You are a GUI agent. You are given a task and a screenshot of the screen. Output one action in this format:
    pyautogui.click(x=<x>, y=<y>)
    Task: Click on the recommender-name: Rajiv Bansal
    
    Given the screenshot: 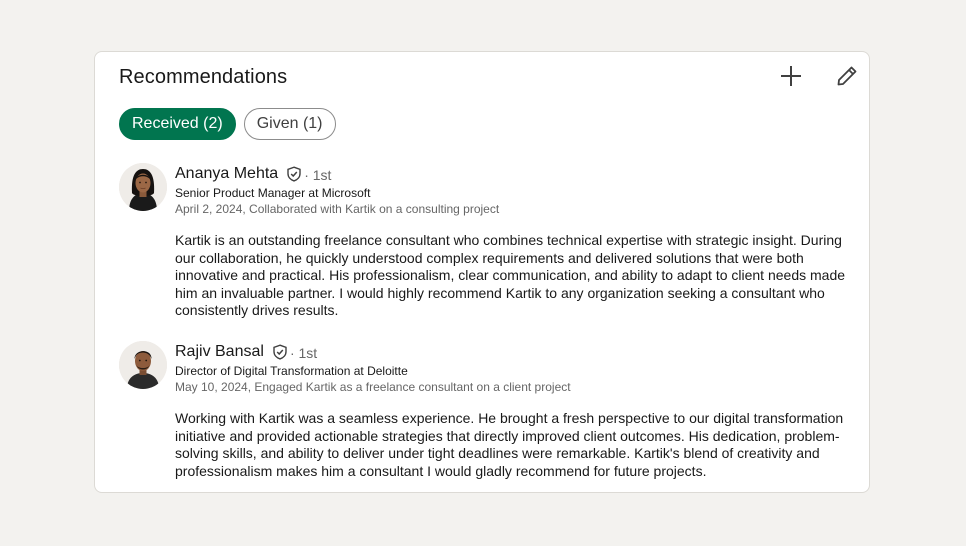 What is the action you would take?
    pyautogui.click(x=219, y=352)
    